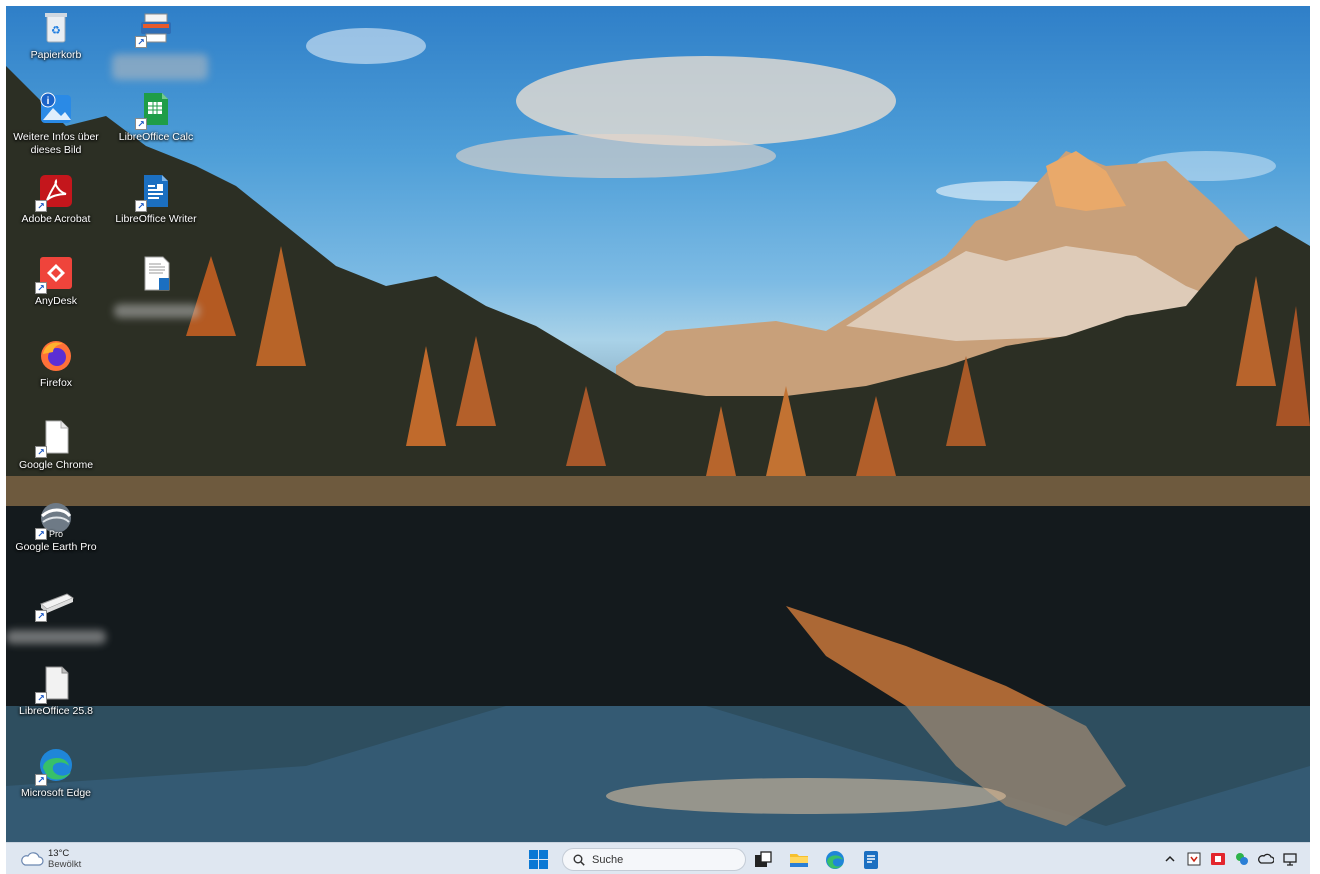 The height and width of the screenshot is (874, 1320). I want to click on office-app-icon, so click(871, 860).